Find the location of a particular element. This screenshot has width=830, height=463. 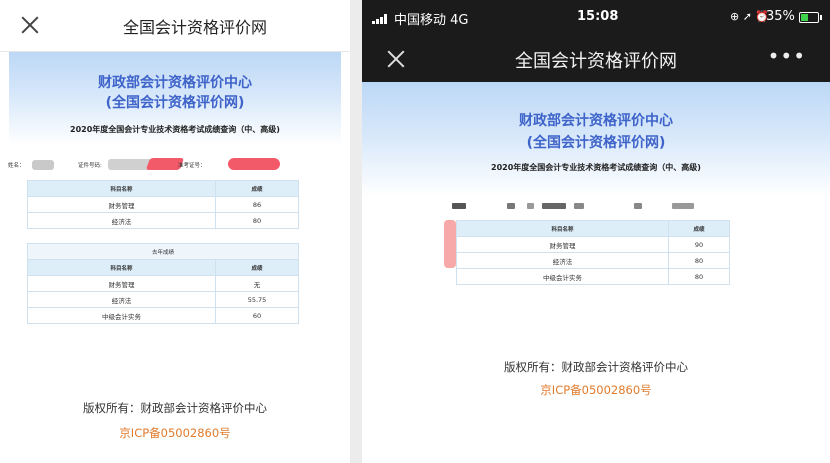

current-score-table: 科目名称 成绩 财务管理 86 经济法 80 is located at coordinates (163, 204).